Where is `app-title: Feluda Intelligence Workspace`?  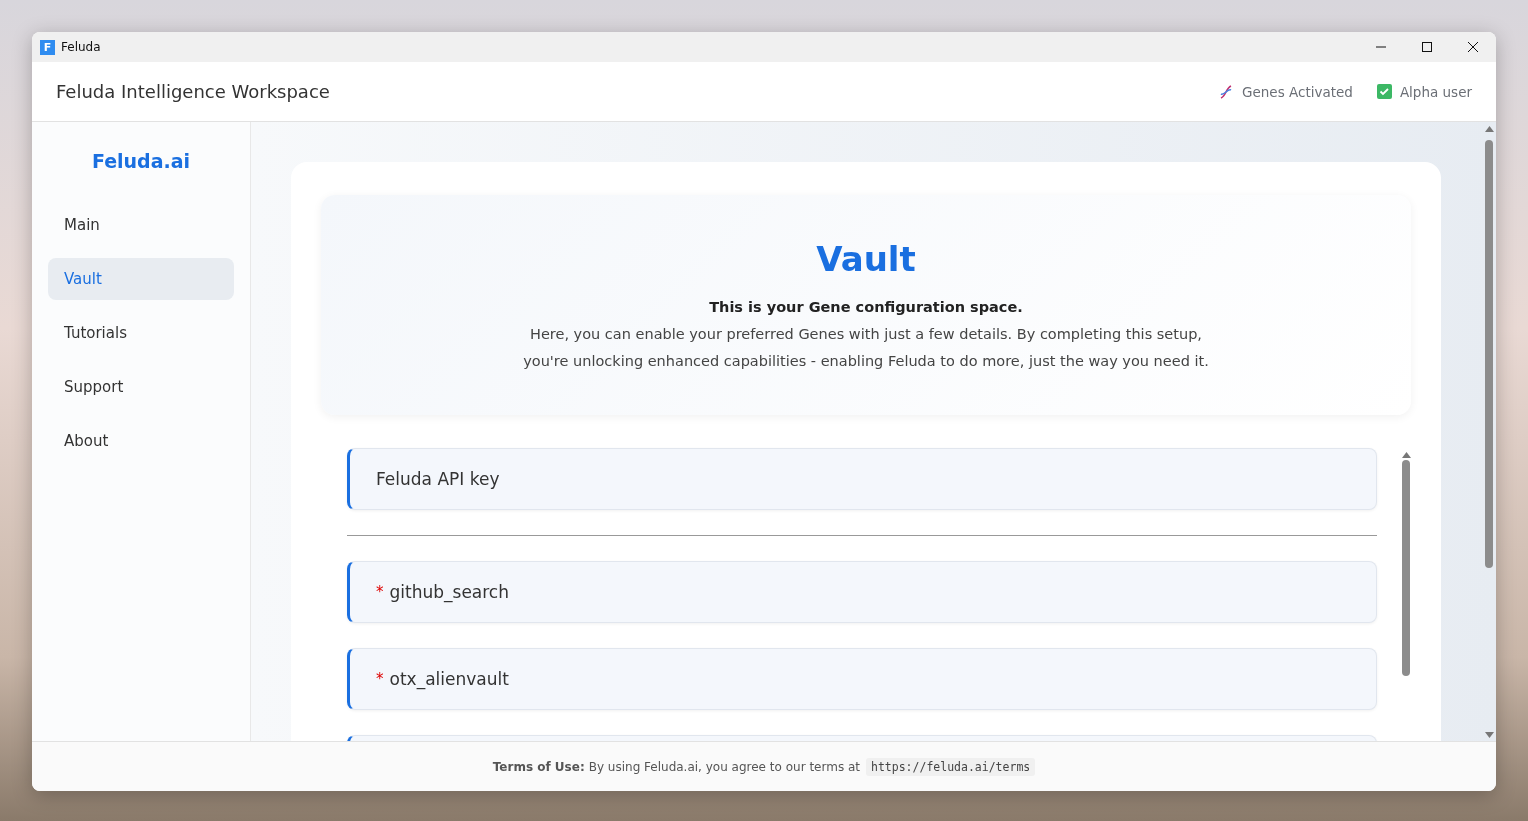 app-title: Feluda Intelligence Workspace is located at coordinates (193, 91).